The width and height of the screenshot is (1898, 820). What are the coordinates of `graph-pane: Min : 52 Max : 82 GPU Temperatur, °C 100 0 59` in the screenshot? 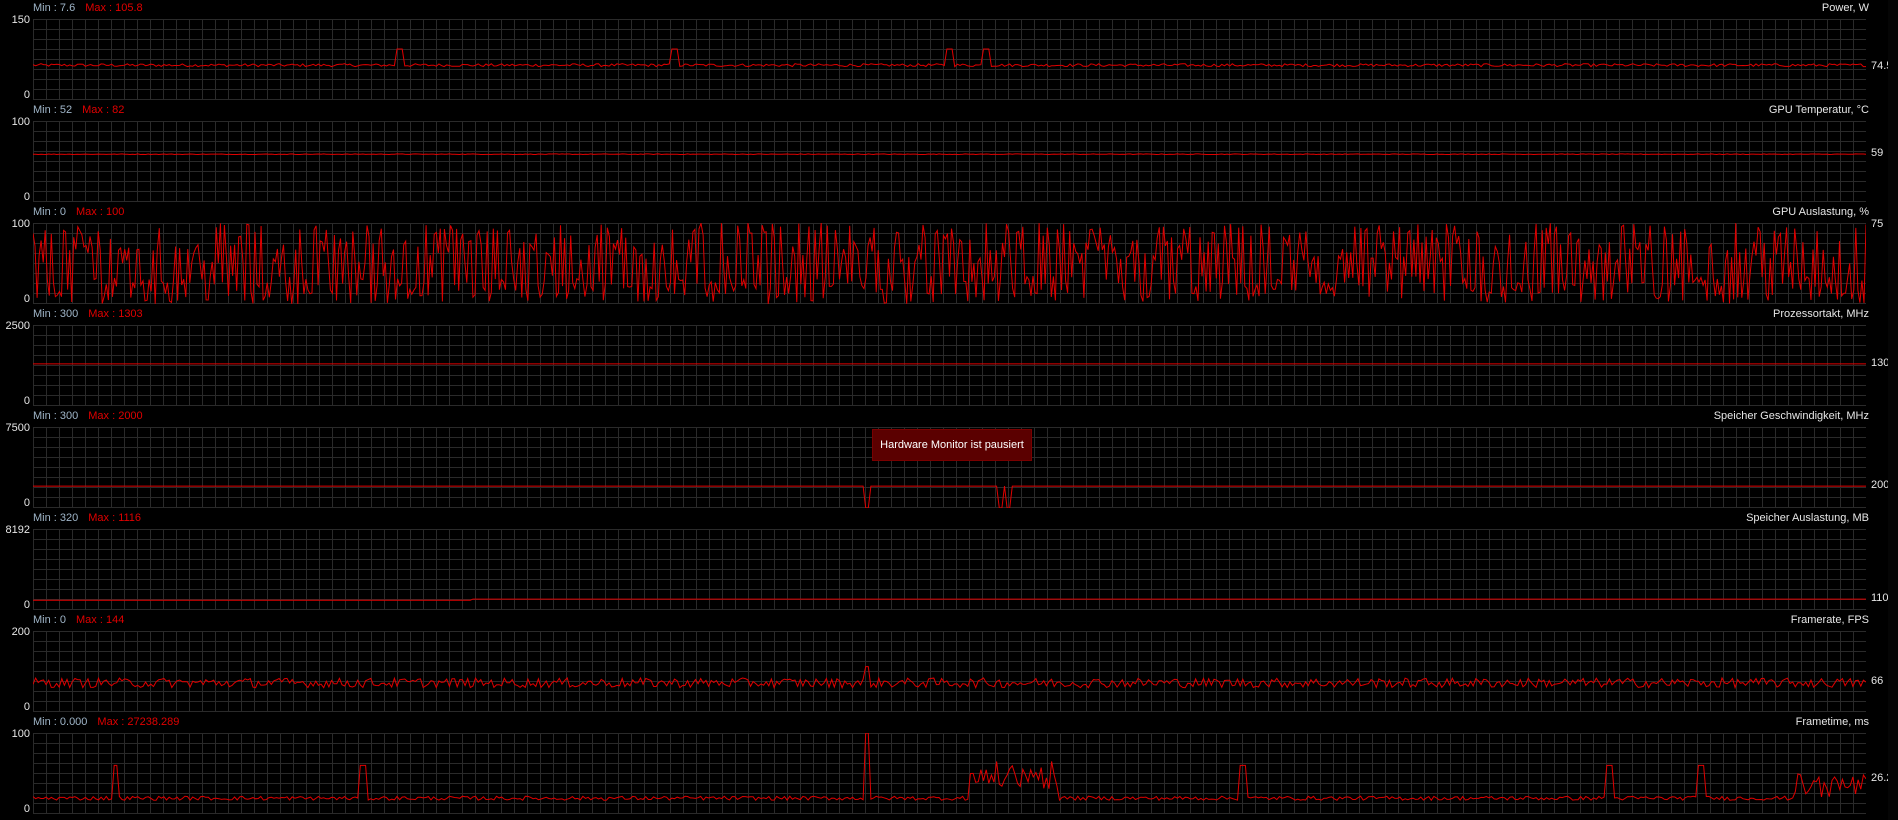 It's located at (949, 153).